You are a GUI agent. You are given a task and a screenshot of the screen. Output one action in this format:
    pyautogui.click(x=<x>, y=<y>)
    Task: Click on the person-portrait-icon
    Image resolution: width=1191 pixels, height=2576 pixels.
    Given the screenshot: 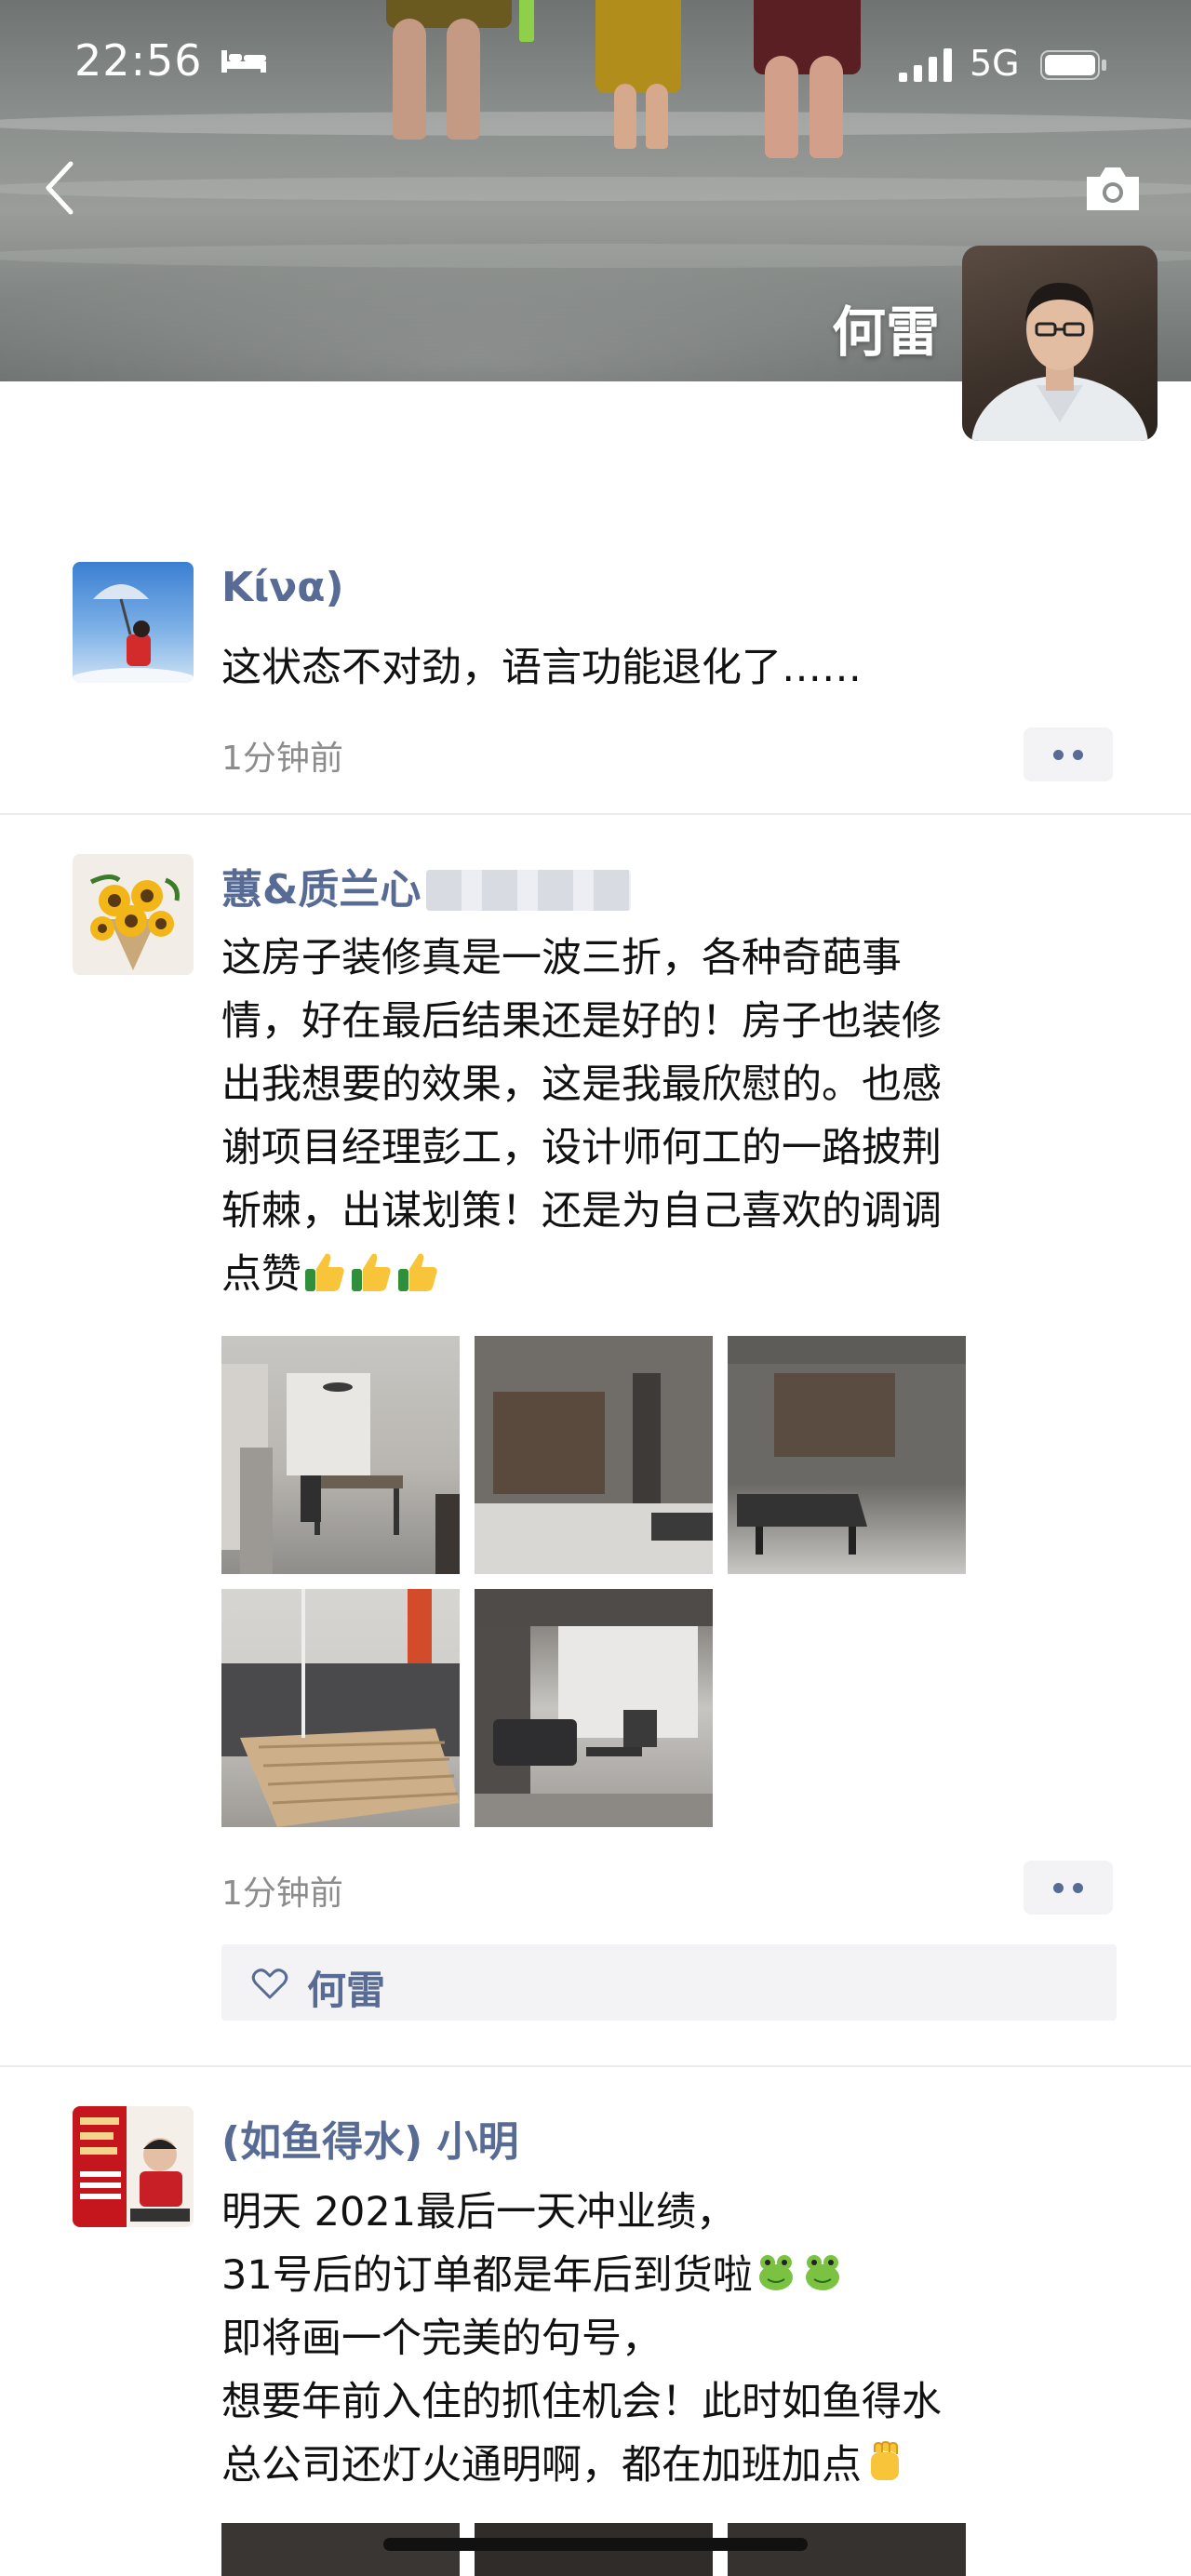 What is the action you would take?
    pyautogui.click(x=1059, y=362)
    